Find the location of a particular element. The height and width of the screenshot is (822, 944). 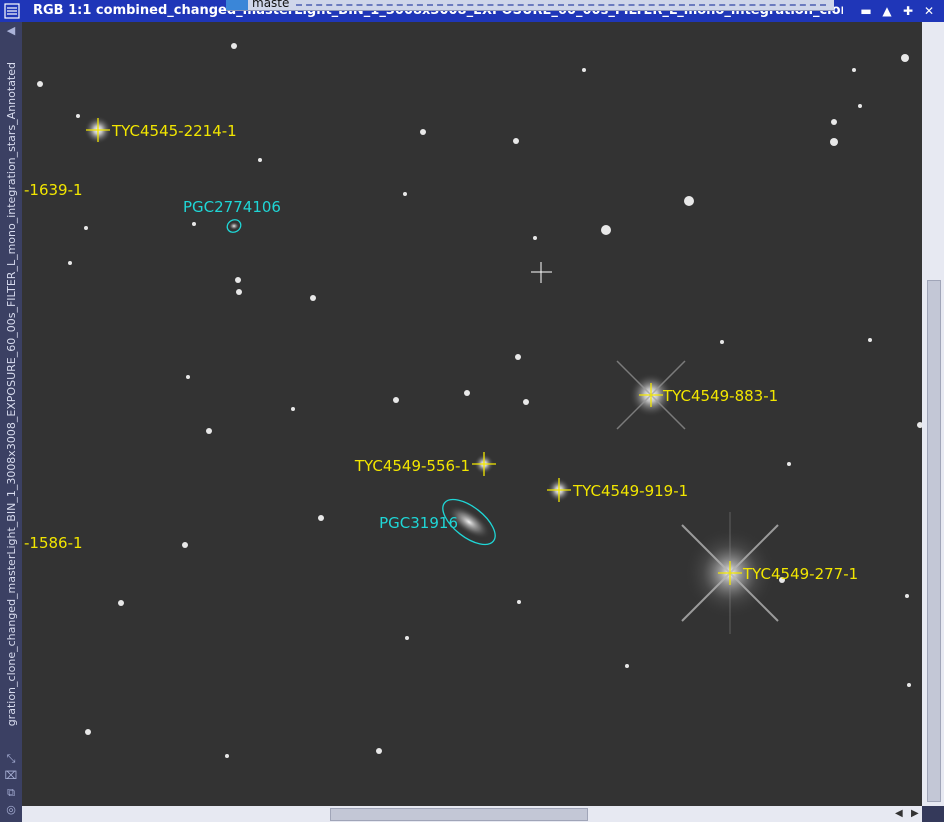

star-label: -1639-1 is located at coordinates (53, 190).